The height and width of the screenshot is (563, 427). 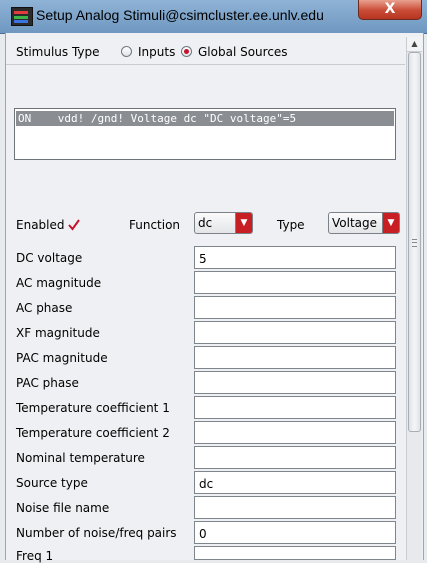 I want to click on radio-inputs-label: Inputs, so click(x=156, y=52).